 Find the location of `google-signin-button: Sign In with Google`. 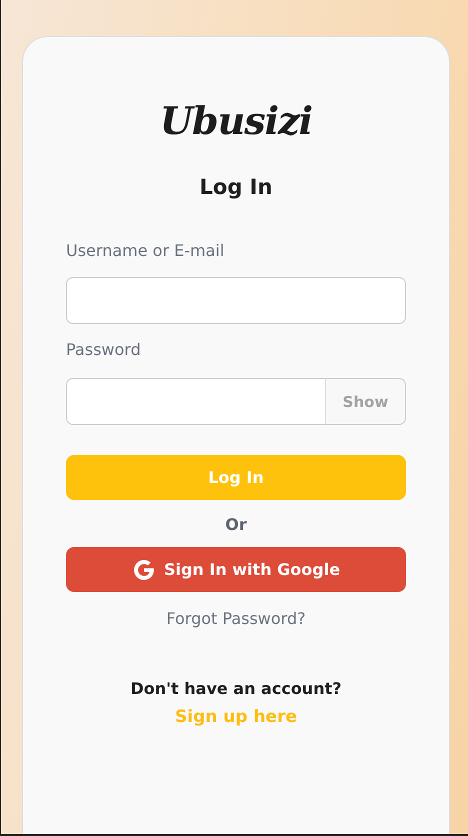

google-signin-button: Sign In with Google is located at coordinates (236, 569).